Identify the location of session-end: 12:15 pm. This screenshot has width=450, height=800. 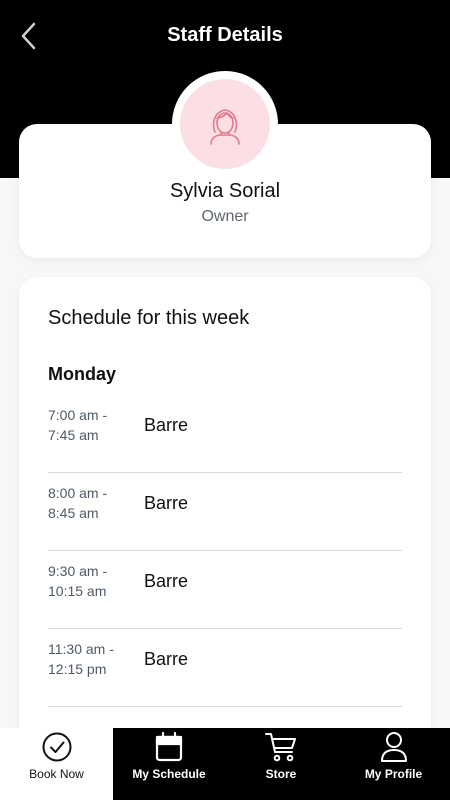
(77, 669).